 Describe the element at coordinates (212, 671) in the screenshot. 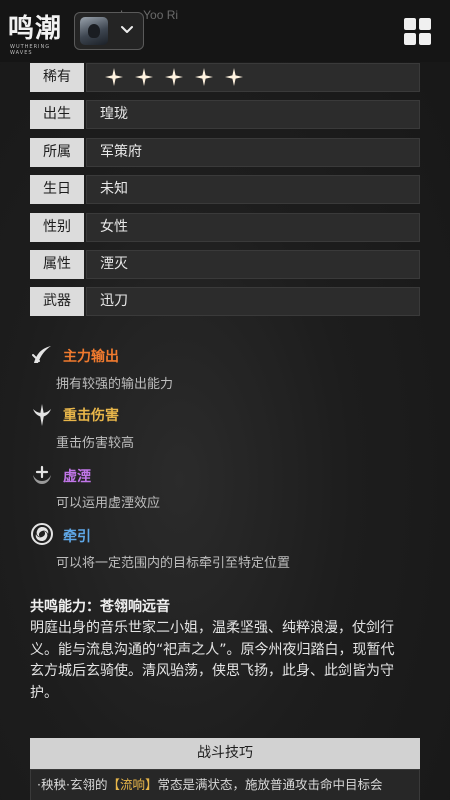

I see `resonance-line: 玄方城后玄骑使。清风骀荡，侠思飞扬，此身、此剑皆为守` at that location.